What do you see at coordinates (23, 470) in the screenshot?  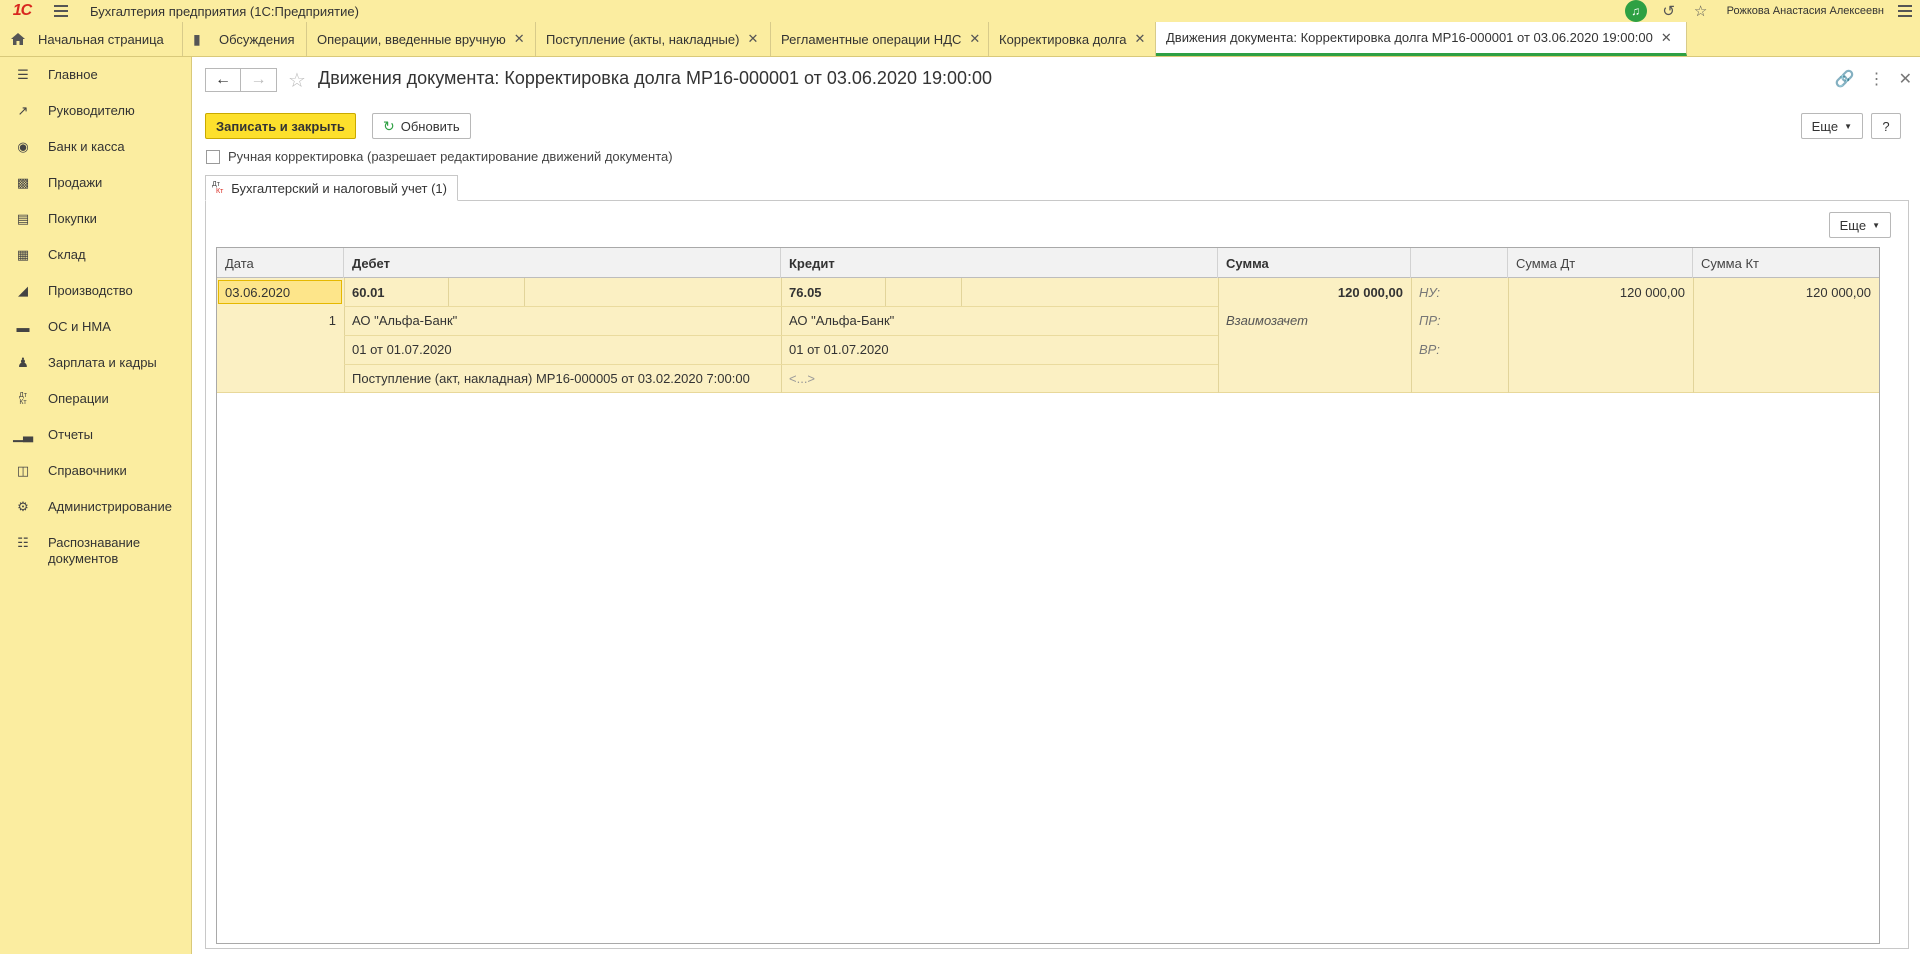 I see `books-icon: ◫` at bounding box center [23, 470].